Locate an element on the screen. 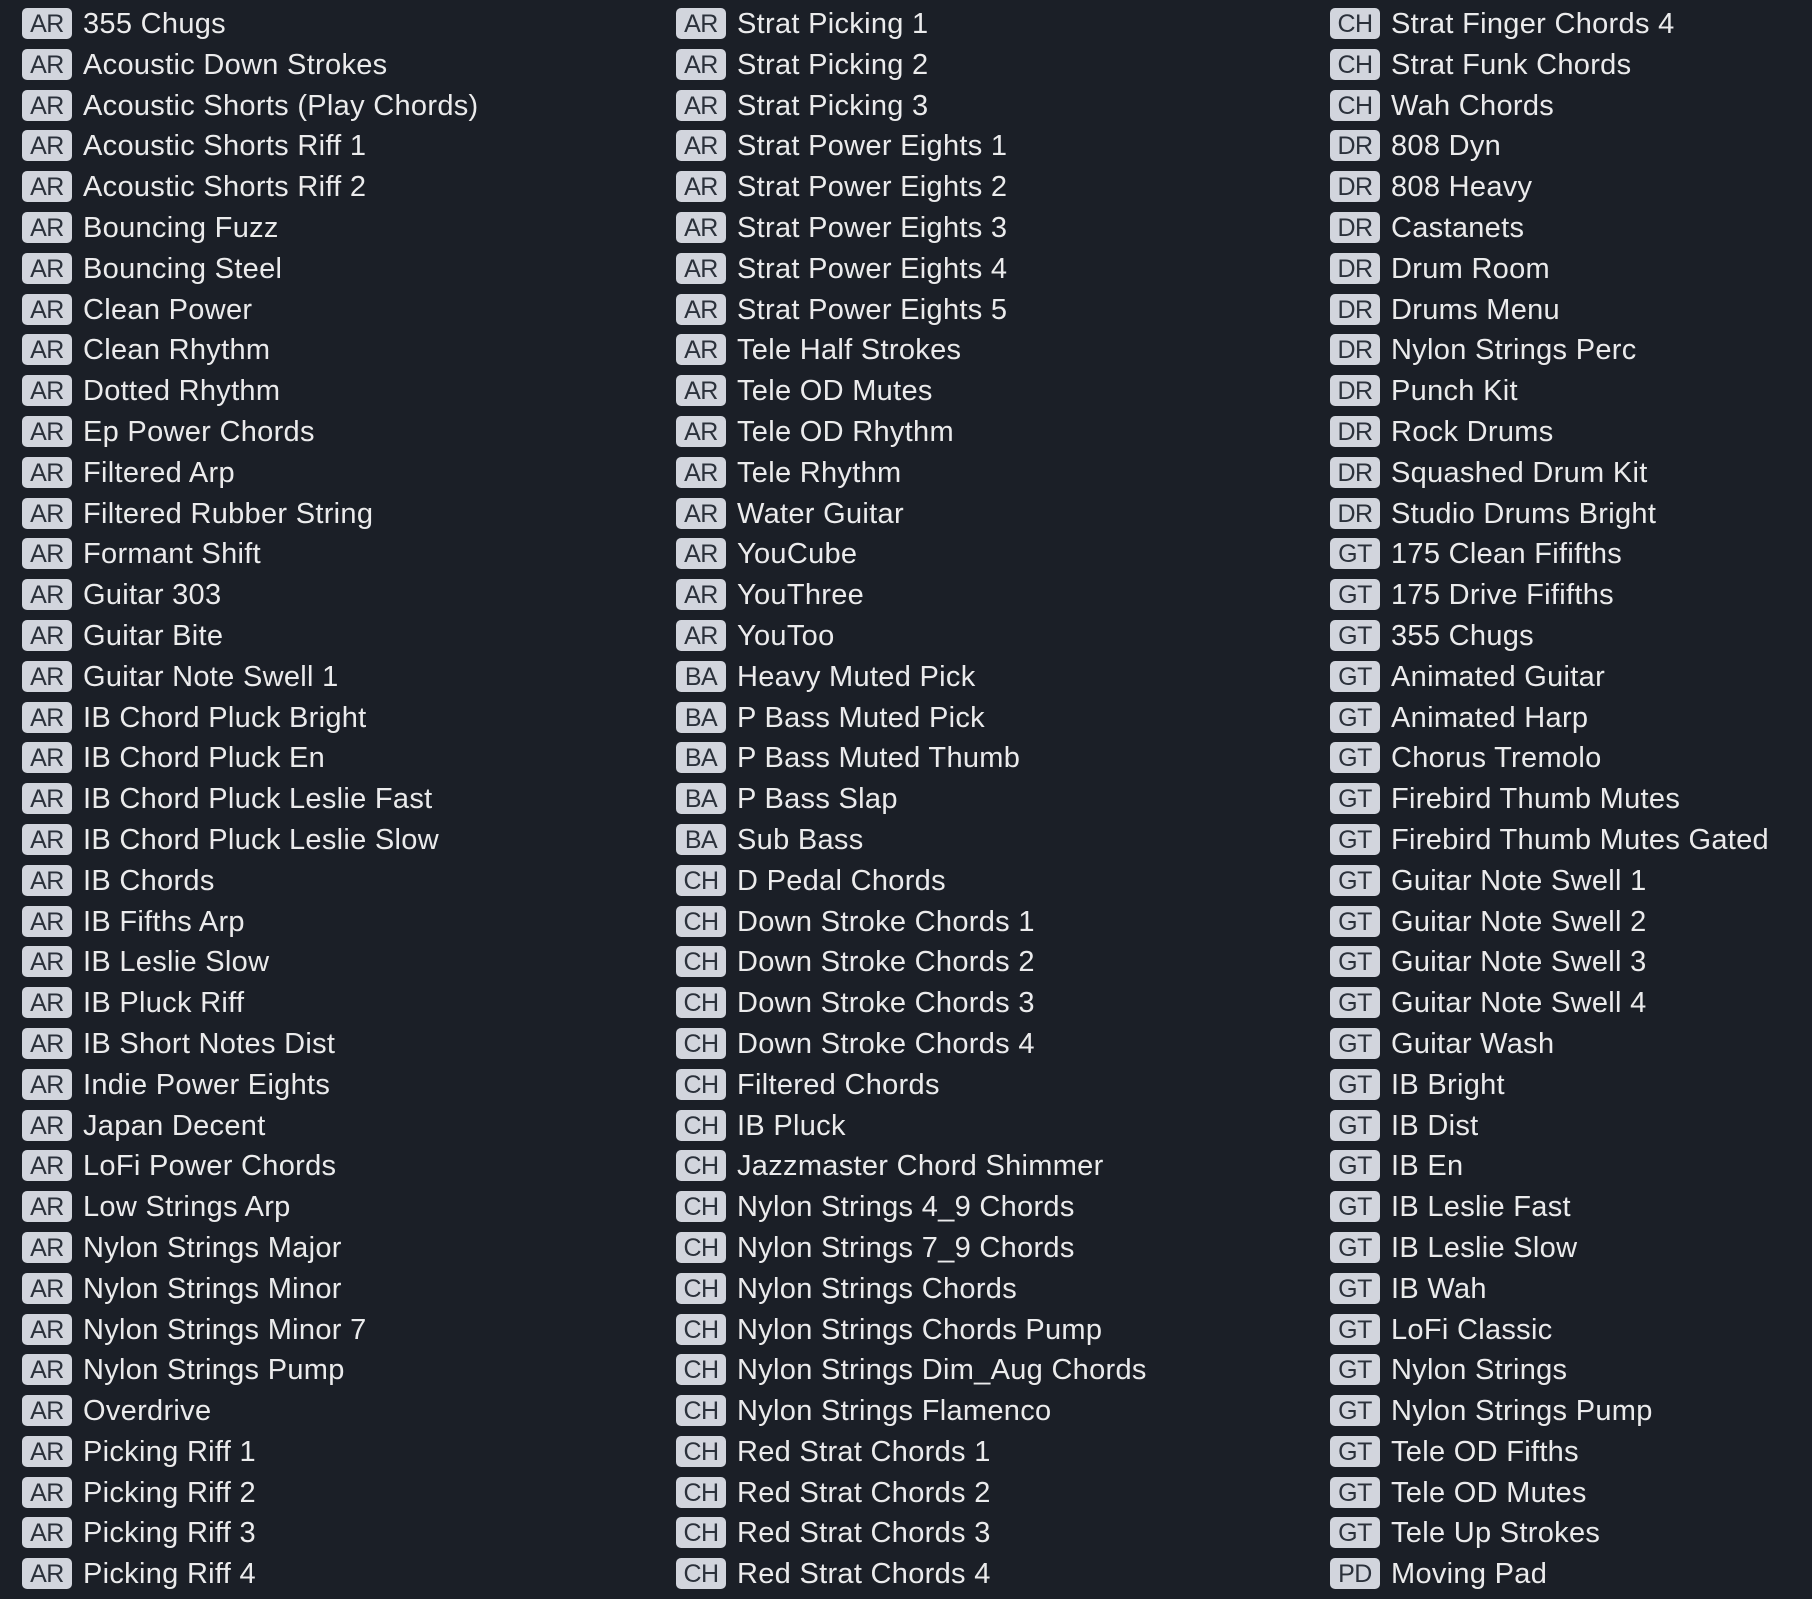 This screenshot has width=1812, height=1599. preset-list-item: AR Acoustic Down Strokes is located at coordinates (250, 69).